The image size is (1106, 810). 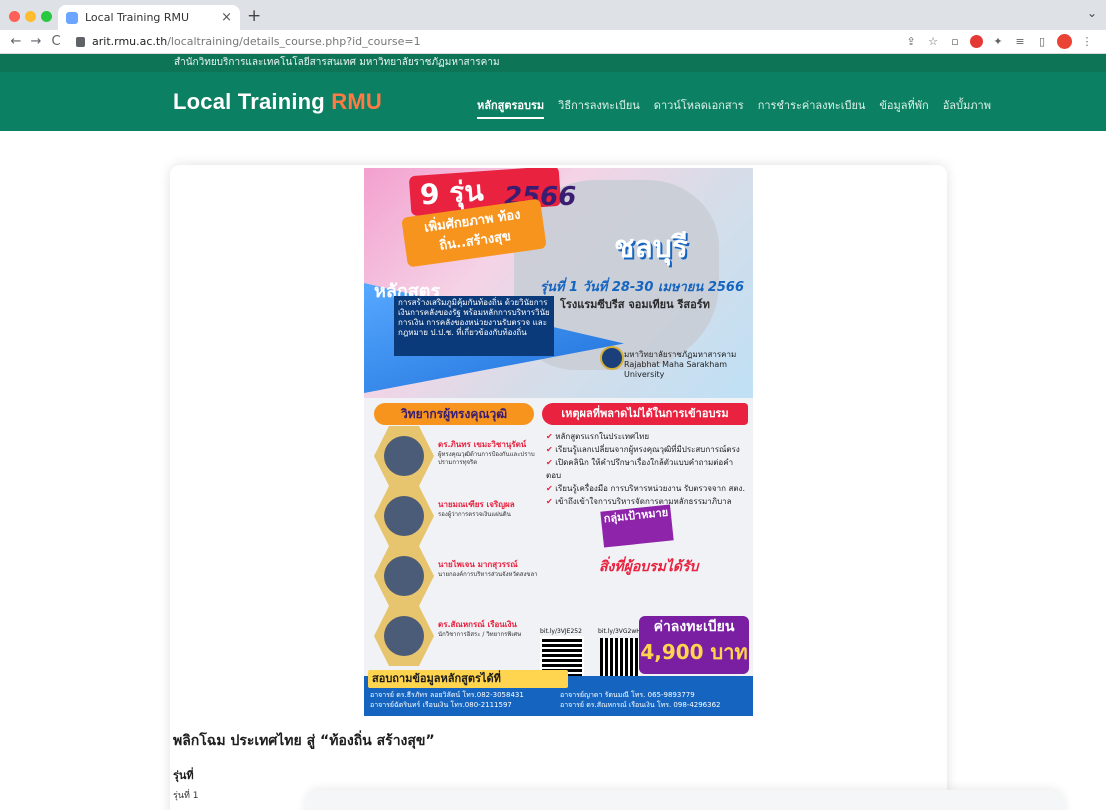 I want to click on floating-panel, so click(x=685, y=800).